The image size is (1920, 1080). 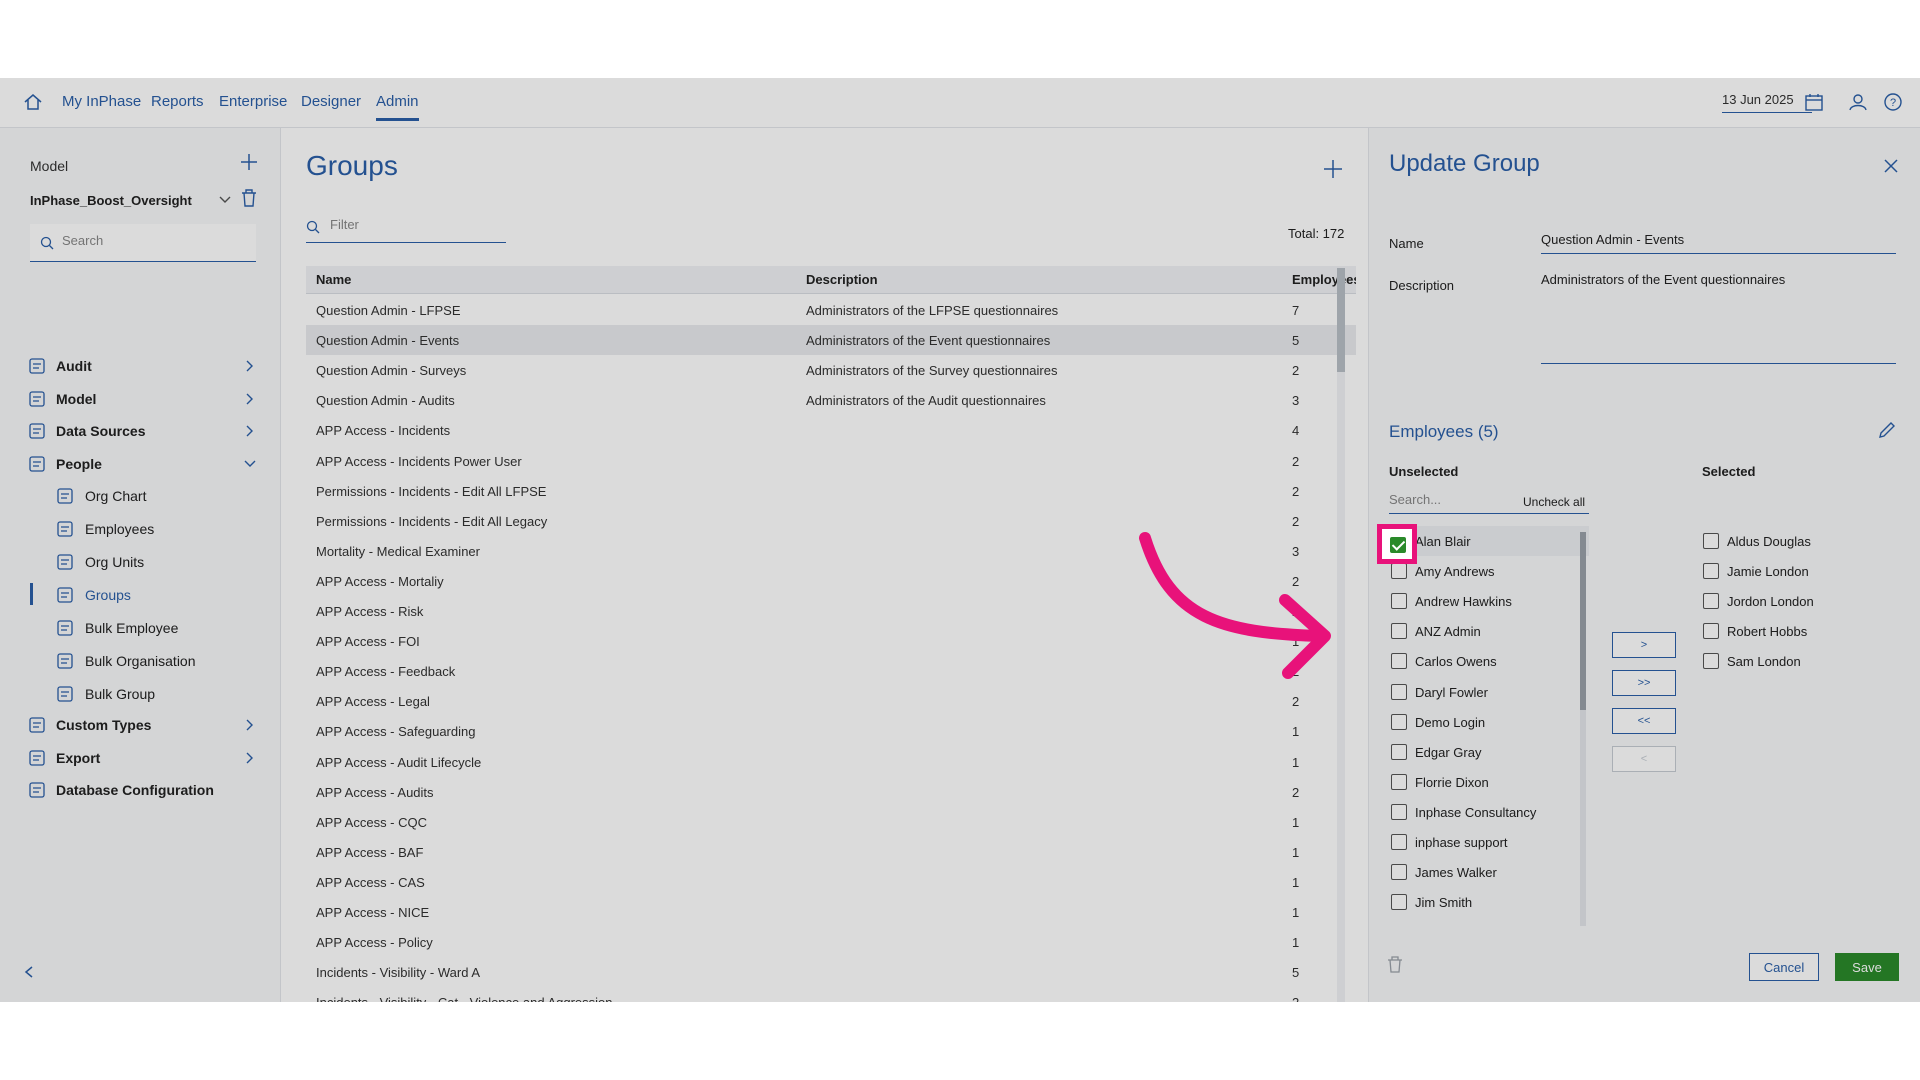 What do you see at coordinates (1489, 631) in the screenshot?
I see `employee-list-item: ANZ Admin` at bounding box center [1489, 631].